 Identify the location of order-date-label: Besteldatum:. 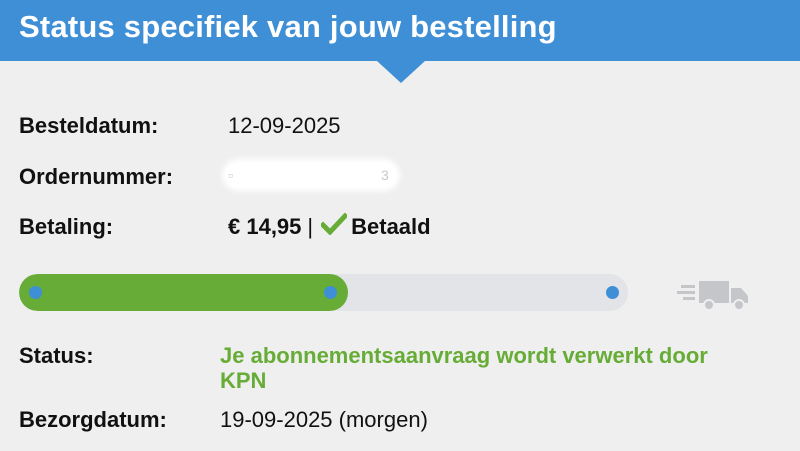
(89, 125).